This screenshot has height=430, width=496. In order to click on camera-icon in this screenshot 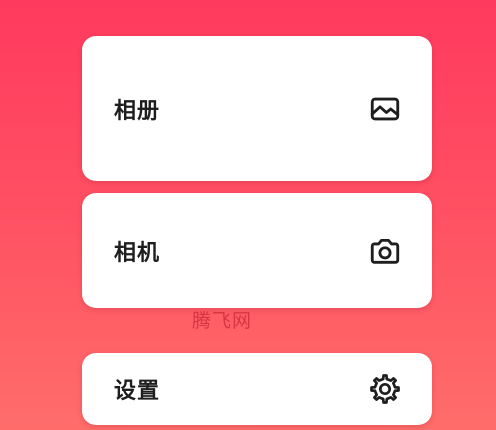, I will do `click(385, 251)`.